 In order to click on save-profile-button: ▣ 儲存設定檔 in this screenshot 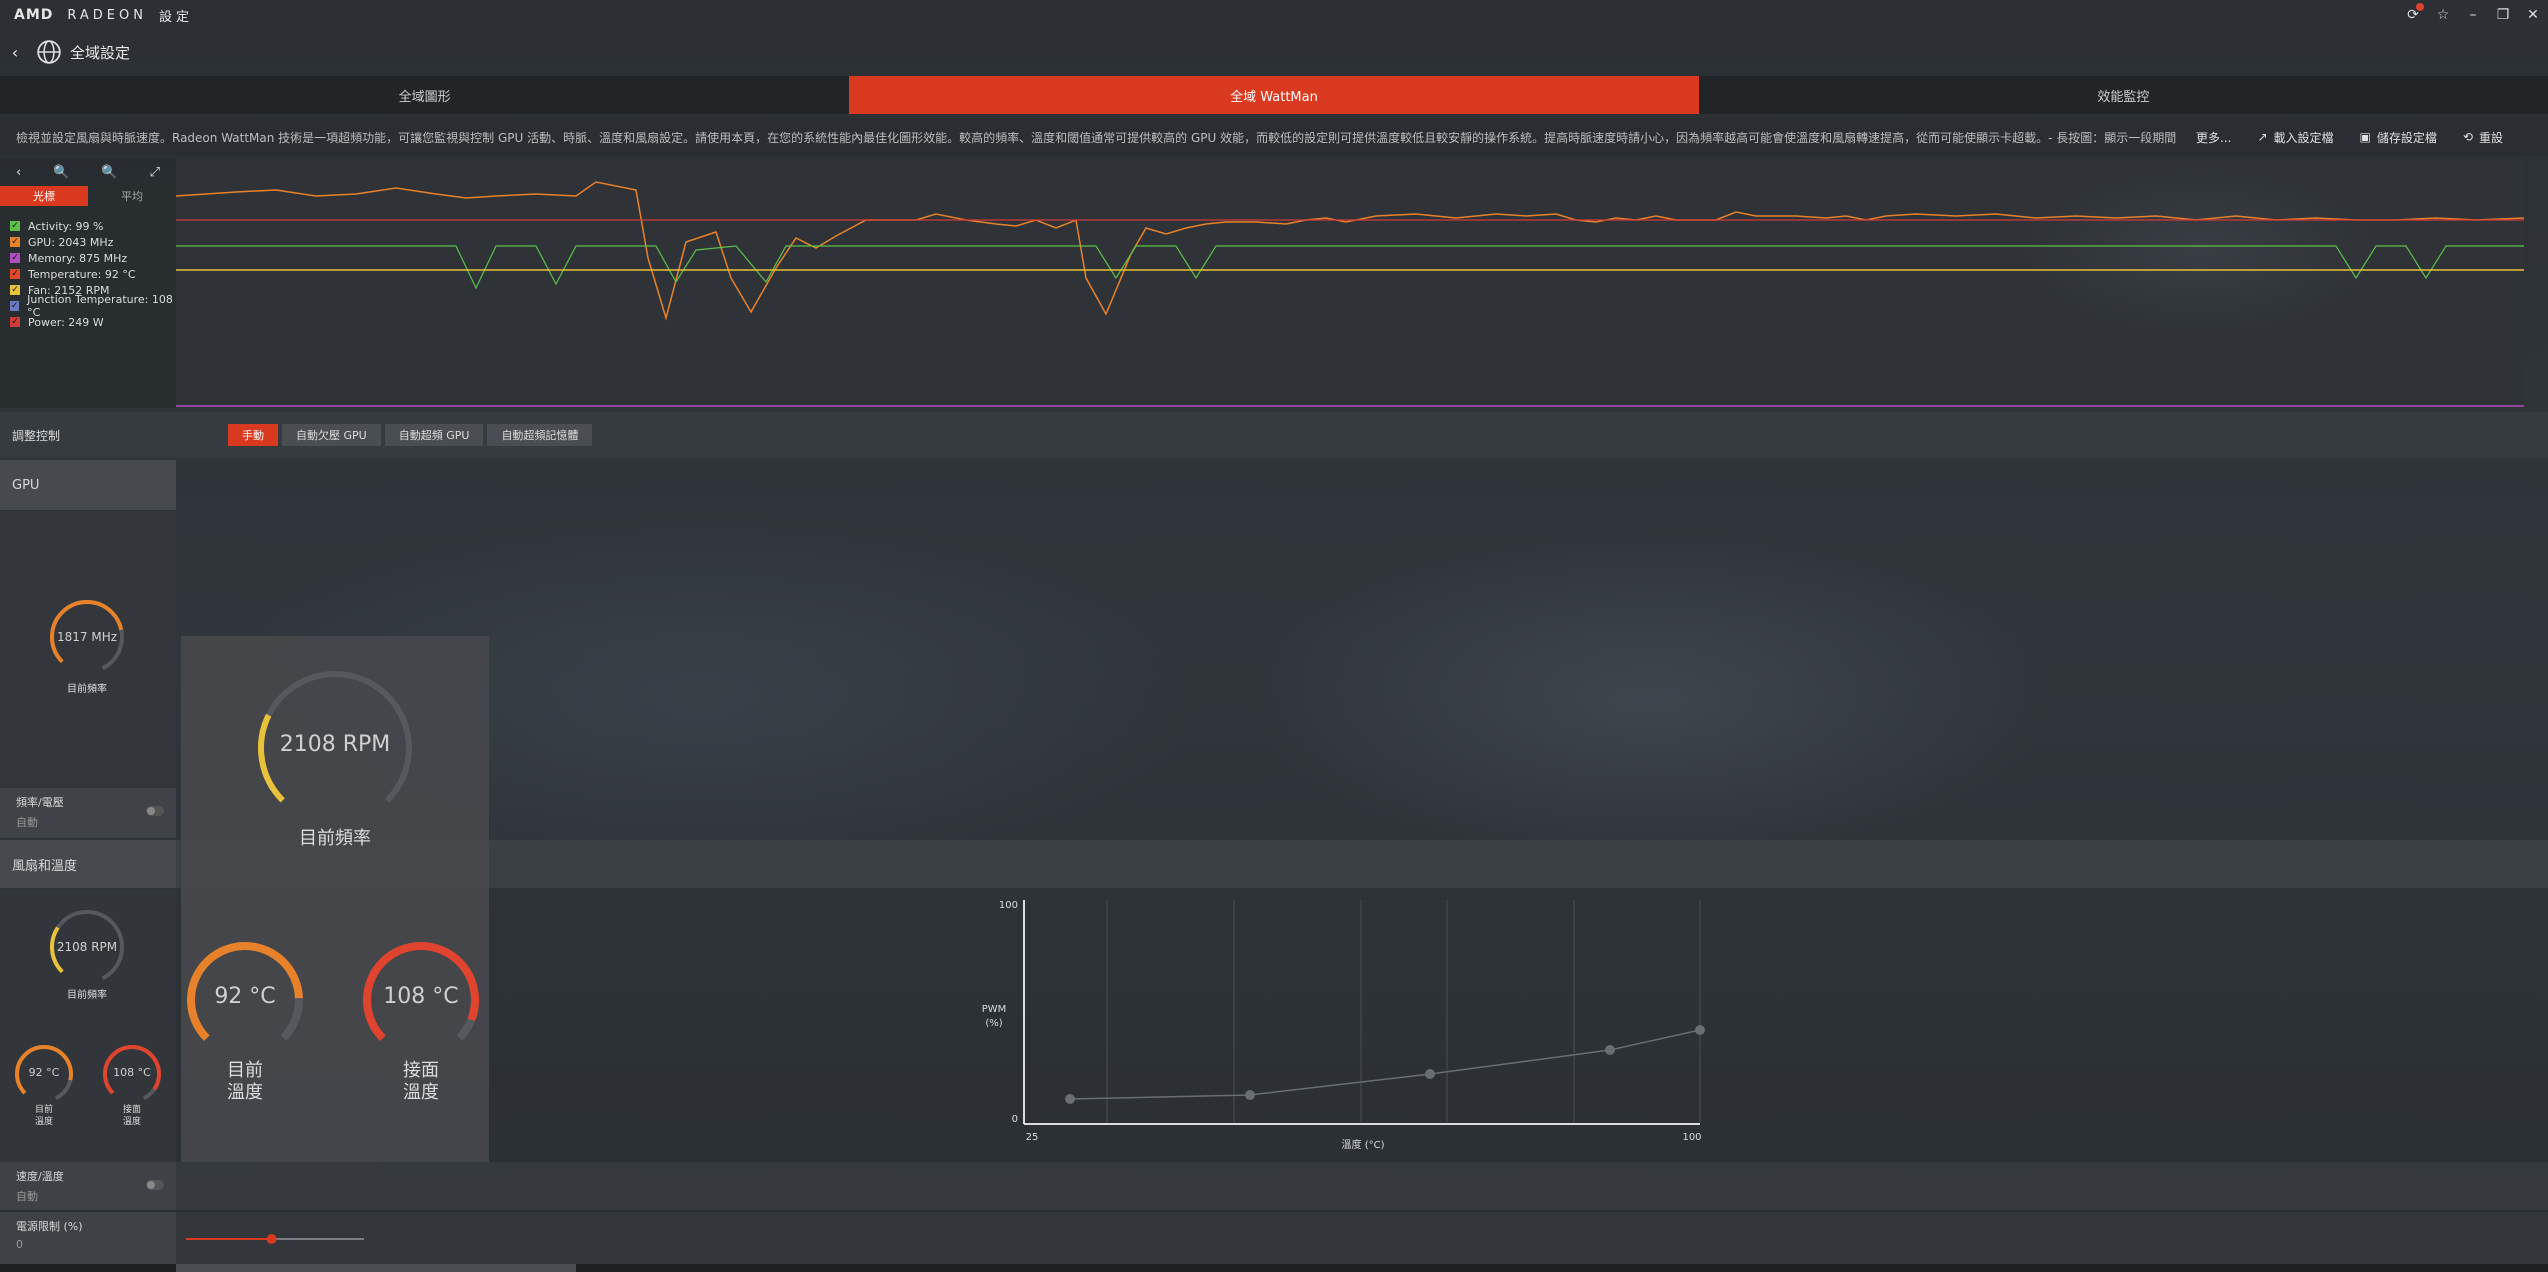, I will do `click(2398, 137)`.